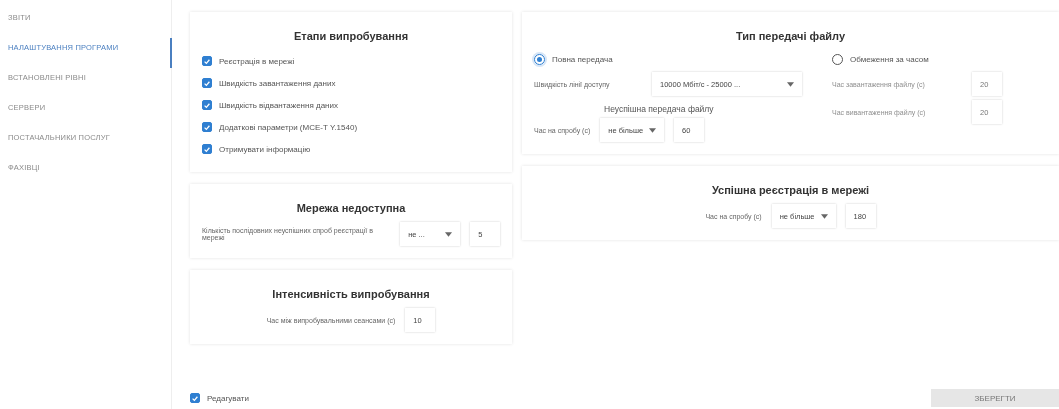 This screenshot has height=409, width=1059. Describe the element at coordinates (351, 36) in the screenshot. I see `card-title: Етапи випробування` at that location.